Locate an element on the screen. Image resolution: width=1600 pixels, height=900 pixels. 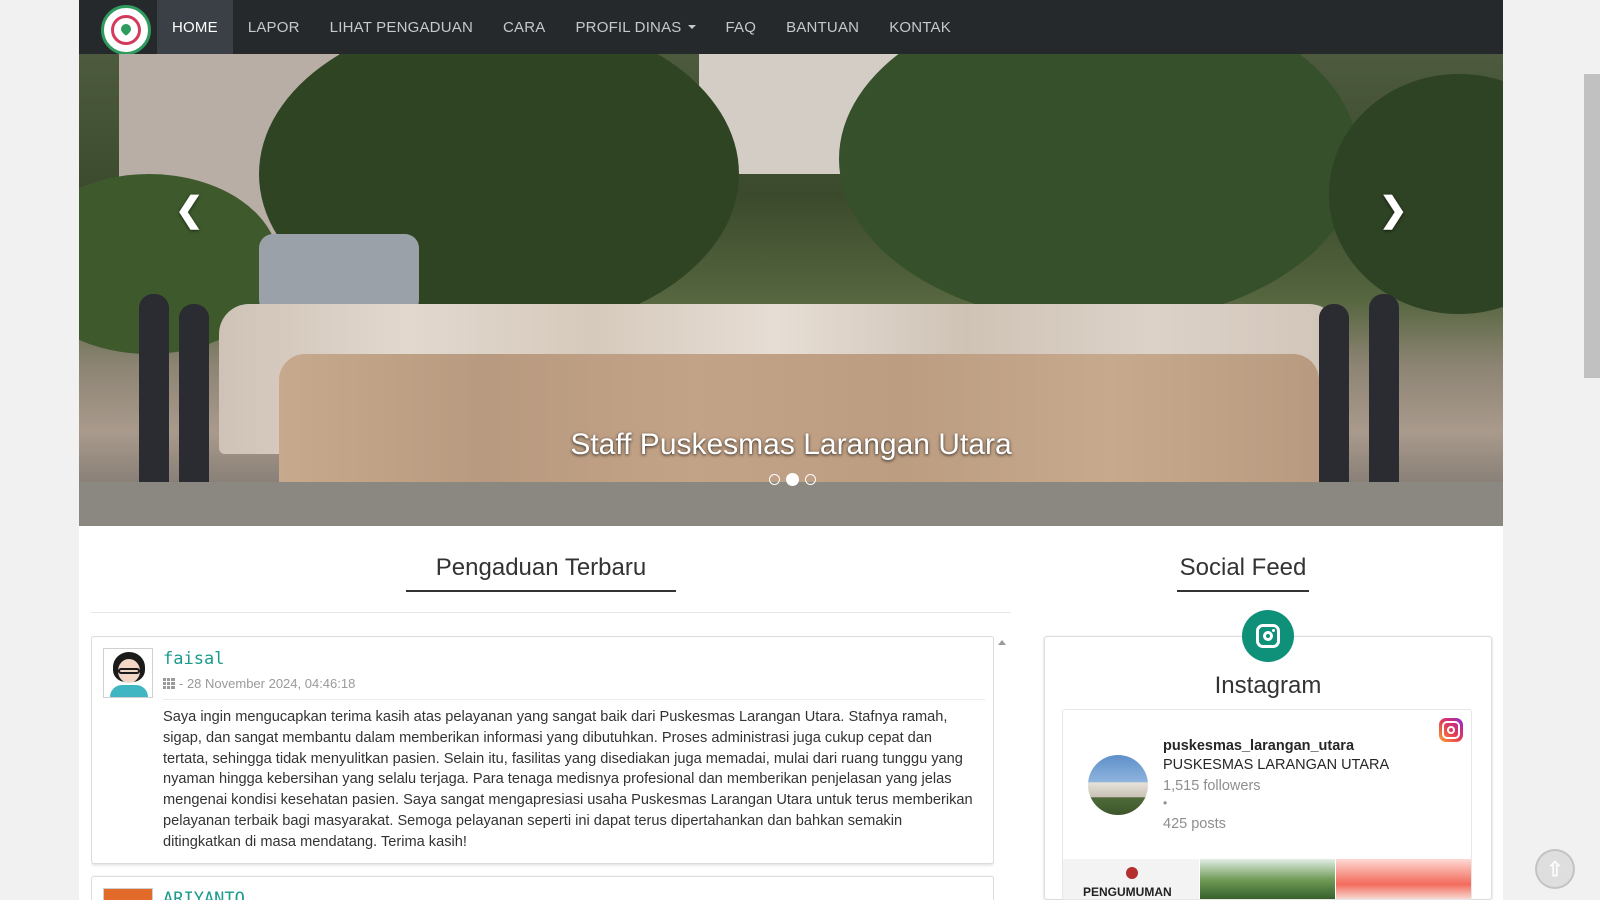
instagram-icon is located at coordinates (1268, 636).